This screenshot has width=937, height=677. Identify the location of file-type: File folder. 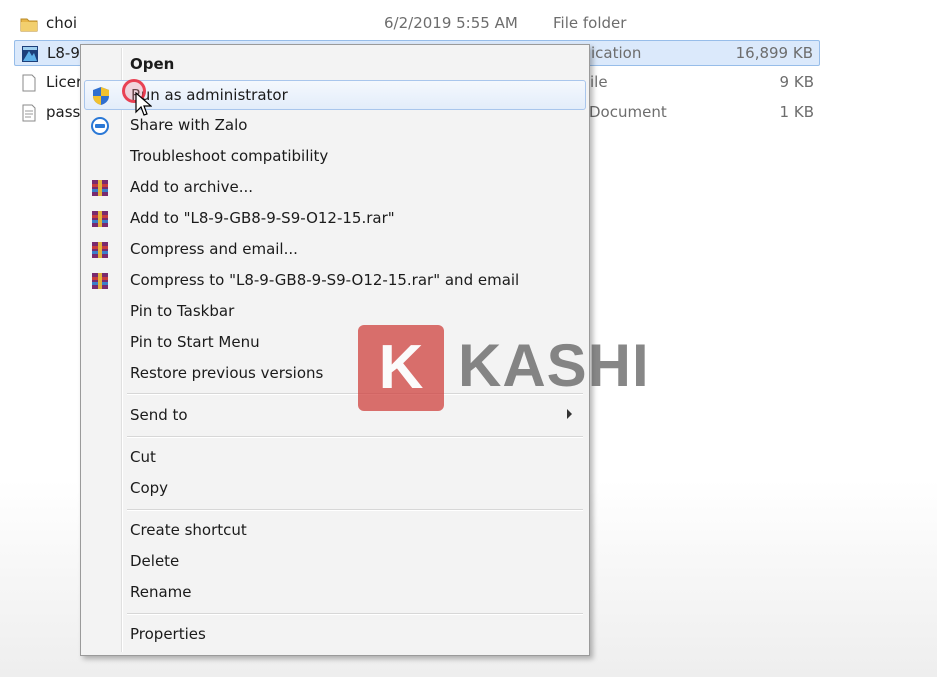
(590, 23).